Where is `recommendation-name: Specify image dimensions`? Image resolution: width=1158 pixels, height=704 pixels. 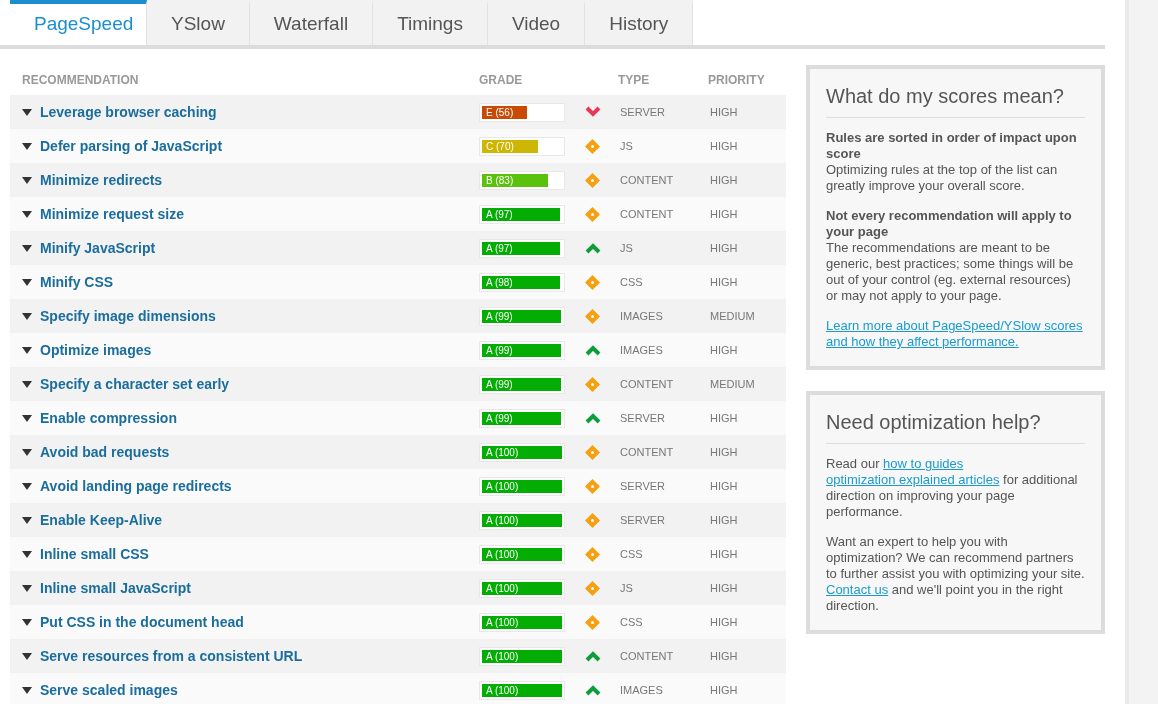 recommendation-name: Specify image dimensions is located at coordinates (259, 316).